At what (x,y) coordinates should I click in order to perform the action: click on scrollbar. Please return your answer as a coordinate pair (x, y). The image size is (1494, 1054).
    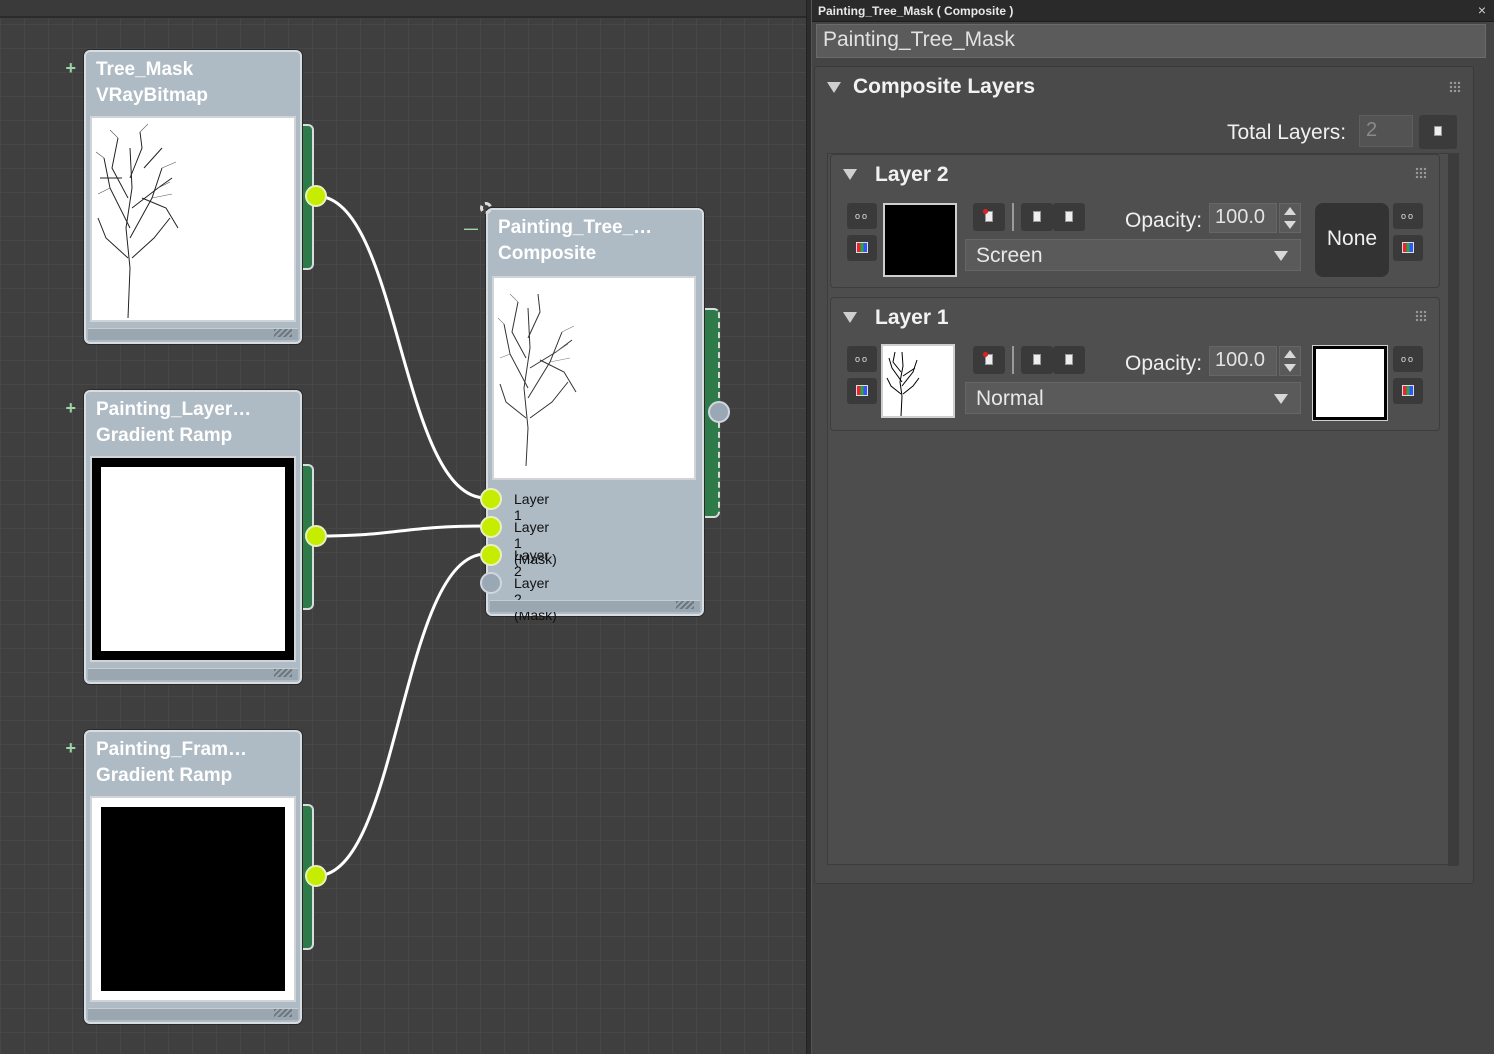
    Looking at the image, I should click on (1453, 510).